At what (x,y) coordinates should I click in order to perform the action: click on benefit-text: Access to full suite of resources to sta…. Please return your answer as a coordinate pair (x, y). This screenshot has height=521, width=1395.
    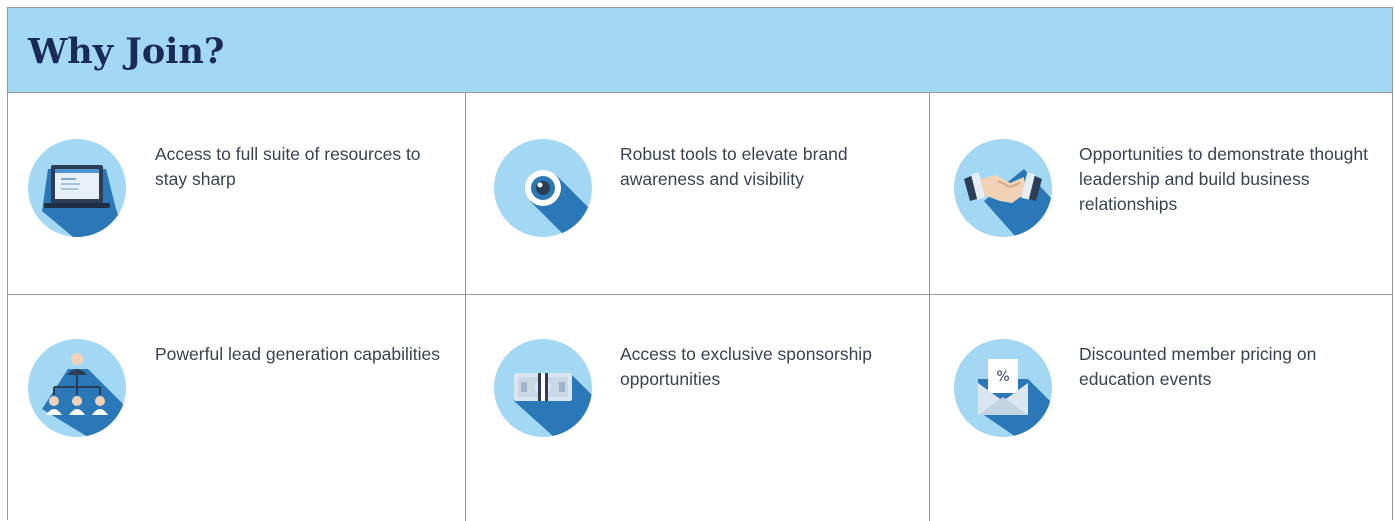
    Looking at the image, I should click on (288, 166).